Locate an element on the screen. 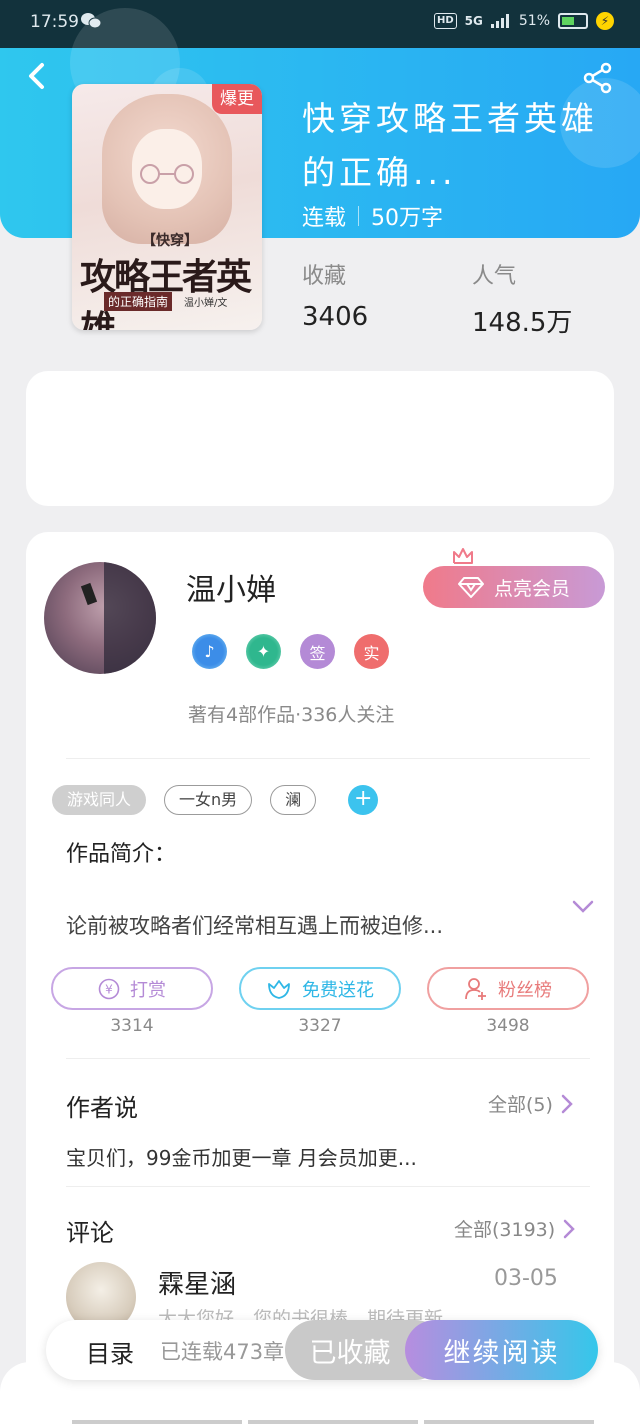  cover-title-line2: 攻略王者英雄 is located at coordinates (166, 293).